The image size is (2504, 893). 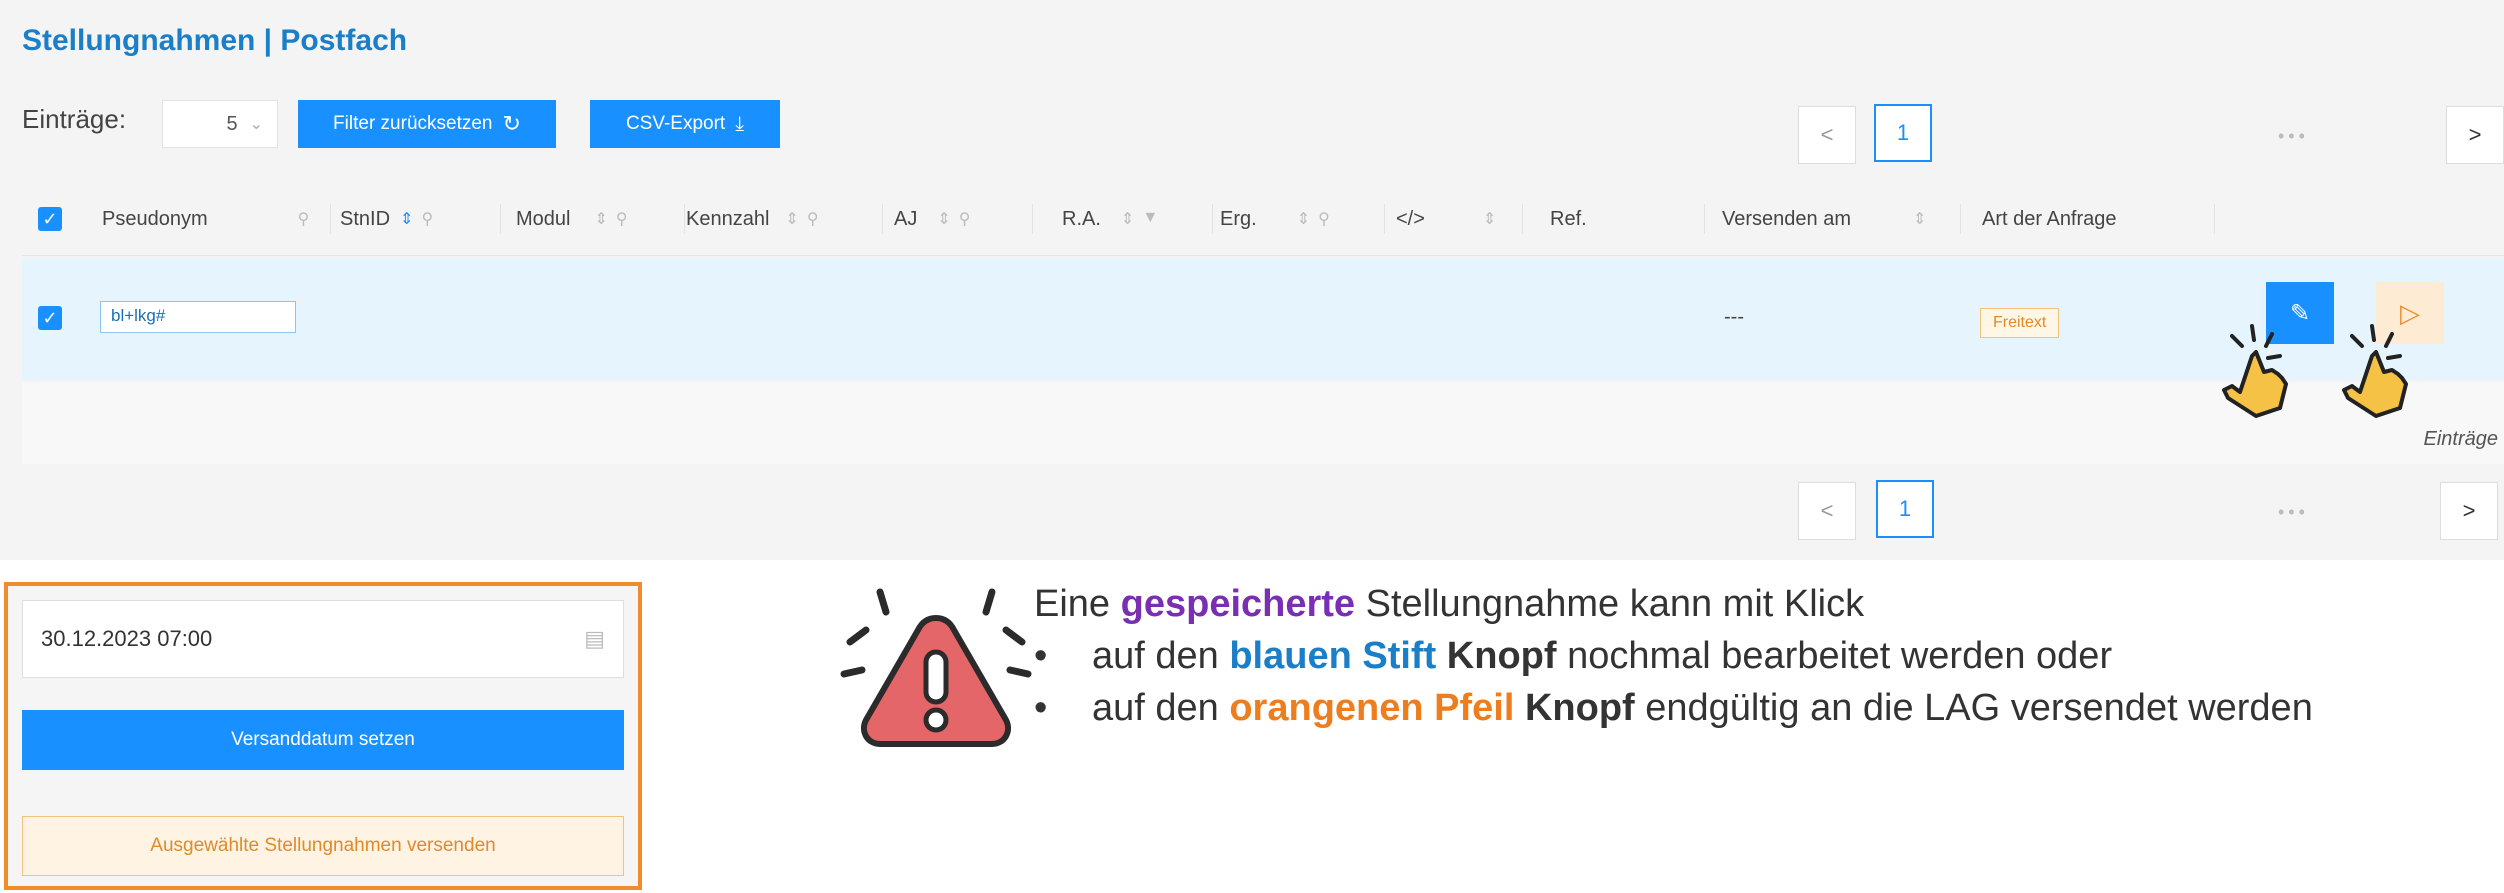 I want to click on table-footer-row: Einträge, so click(x=1263, y=423).